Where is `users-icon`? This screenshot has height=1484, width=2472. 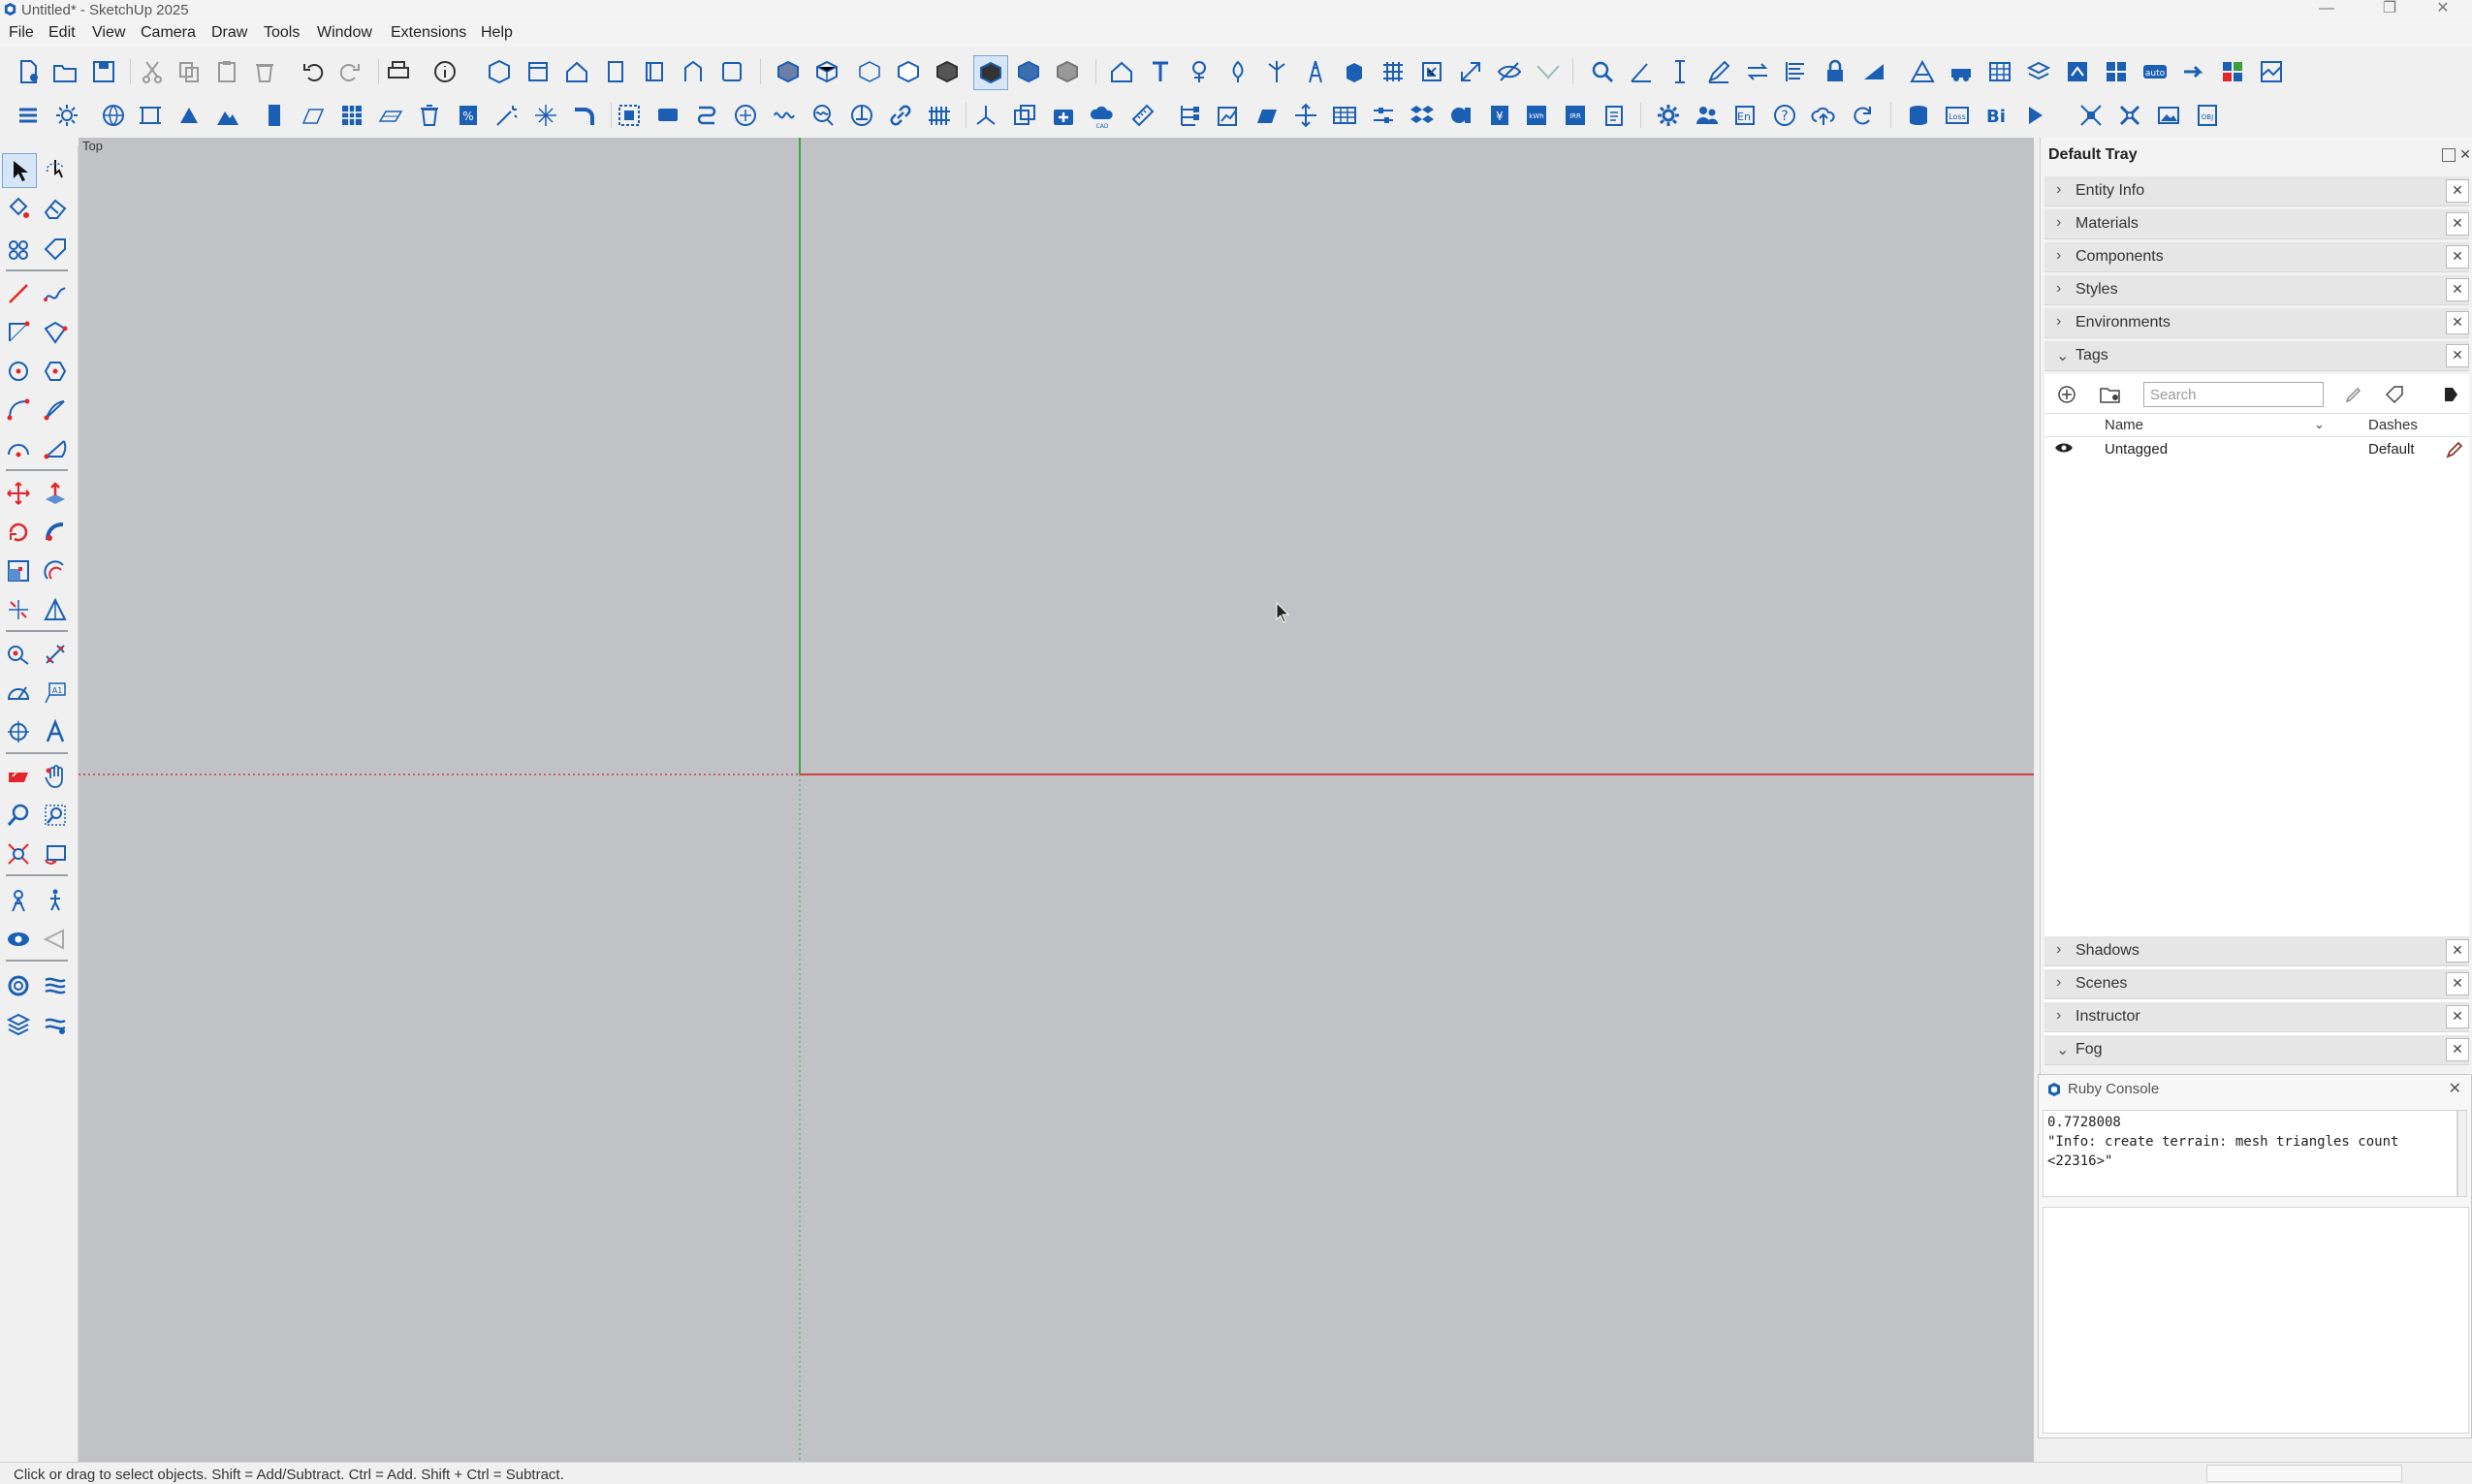 users-icon is located at coordinates (1707, 116).